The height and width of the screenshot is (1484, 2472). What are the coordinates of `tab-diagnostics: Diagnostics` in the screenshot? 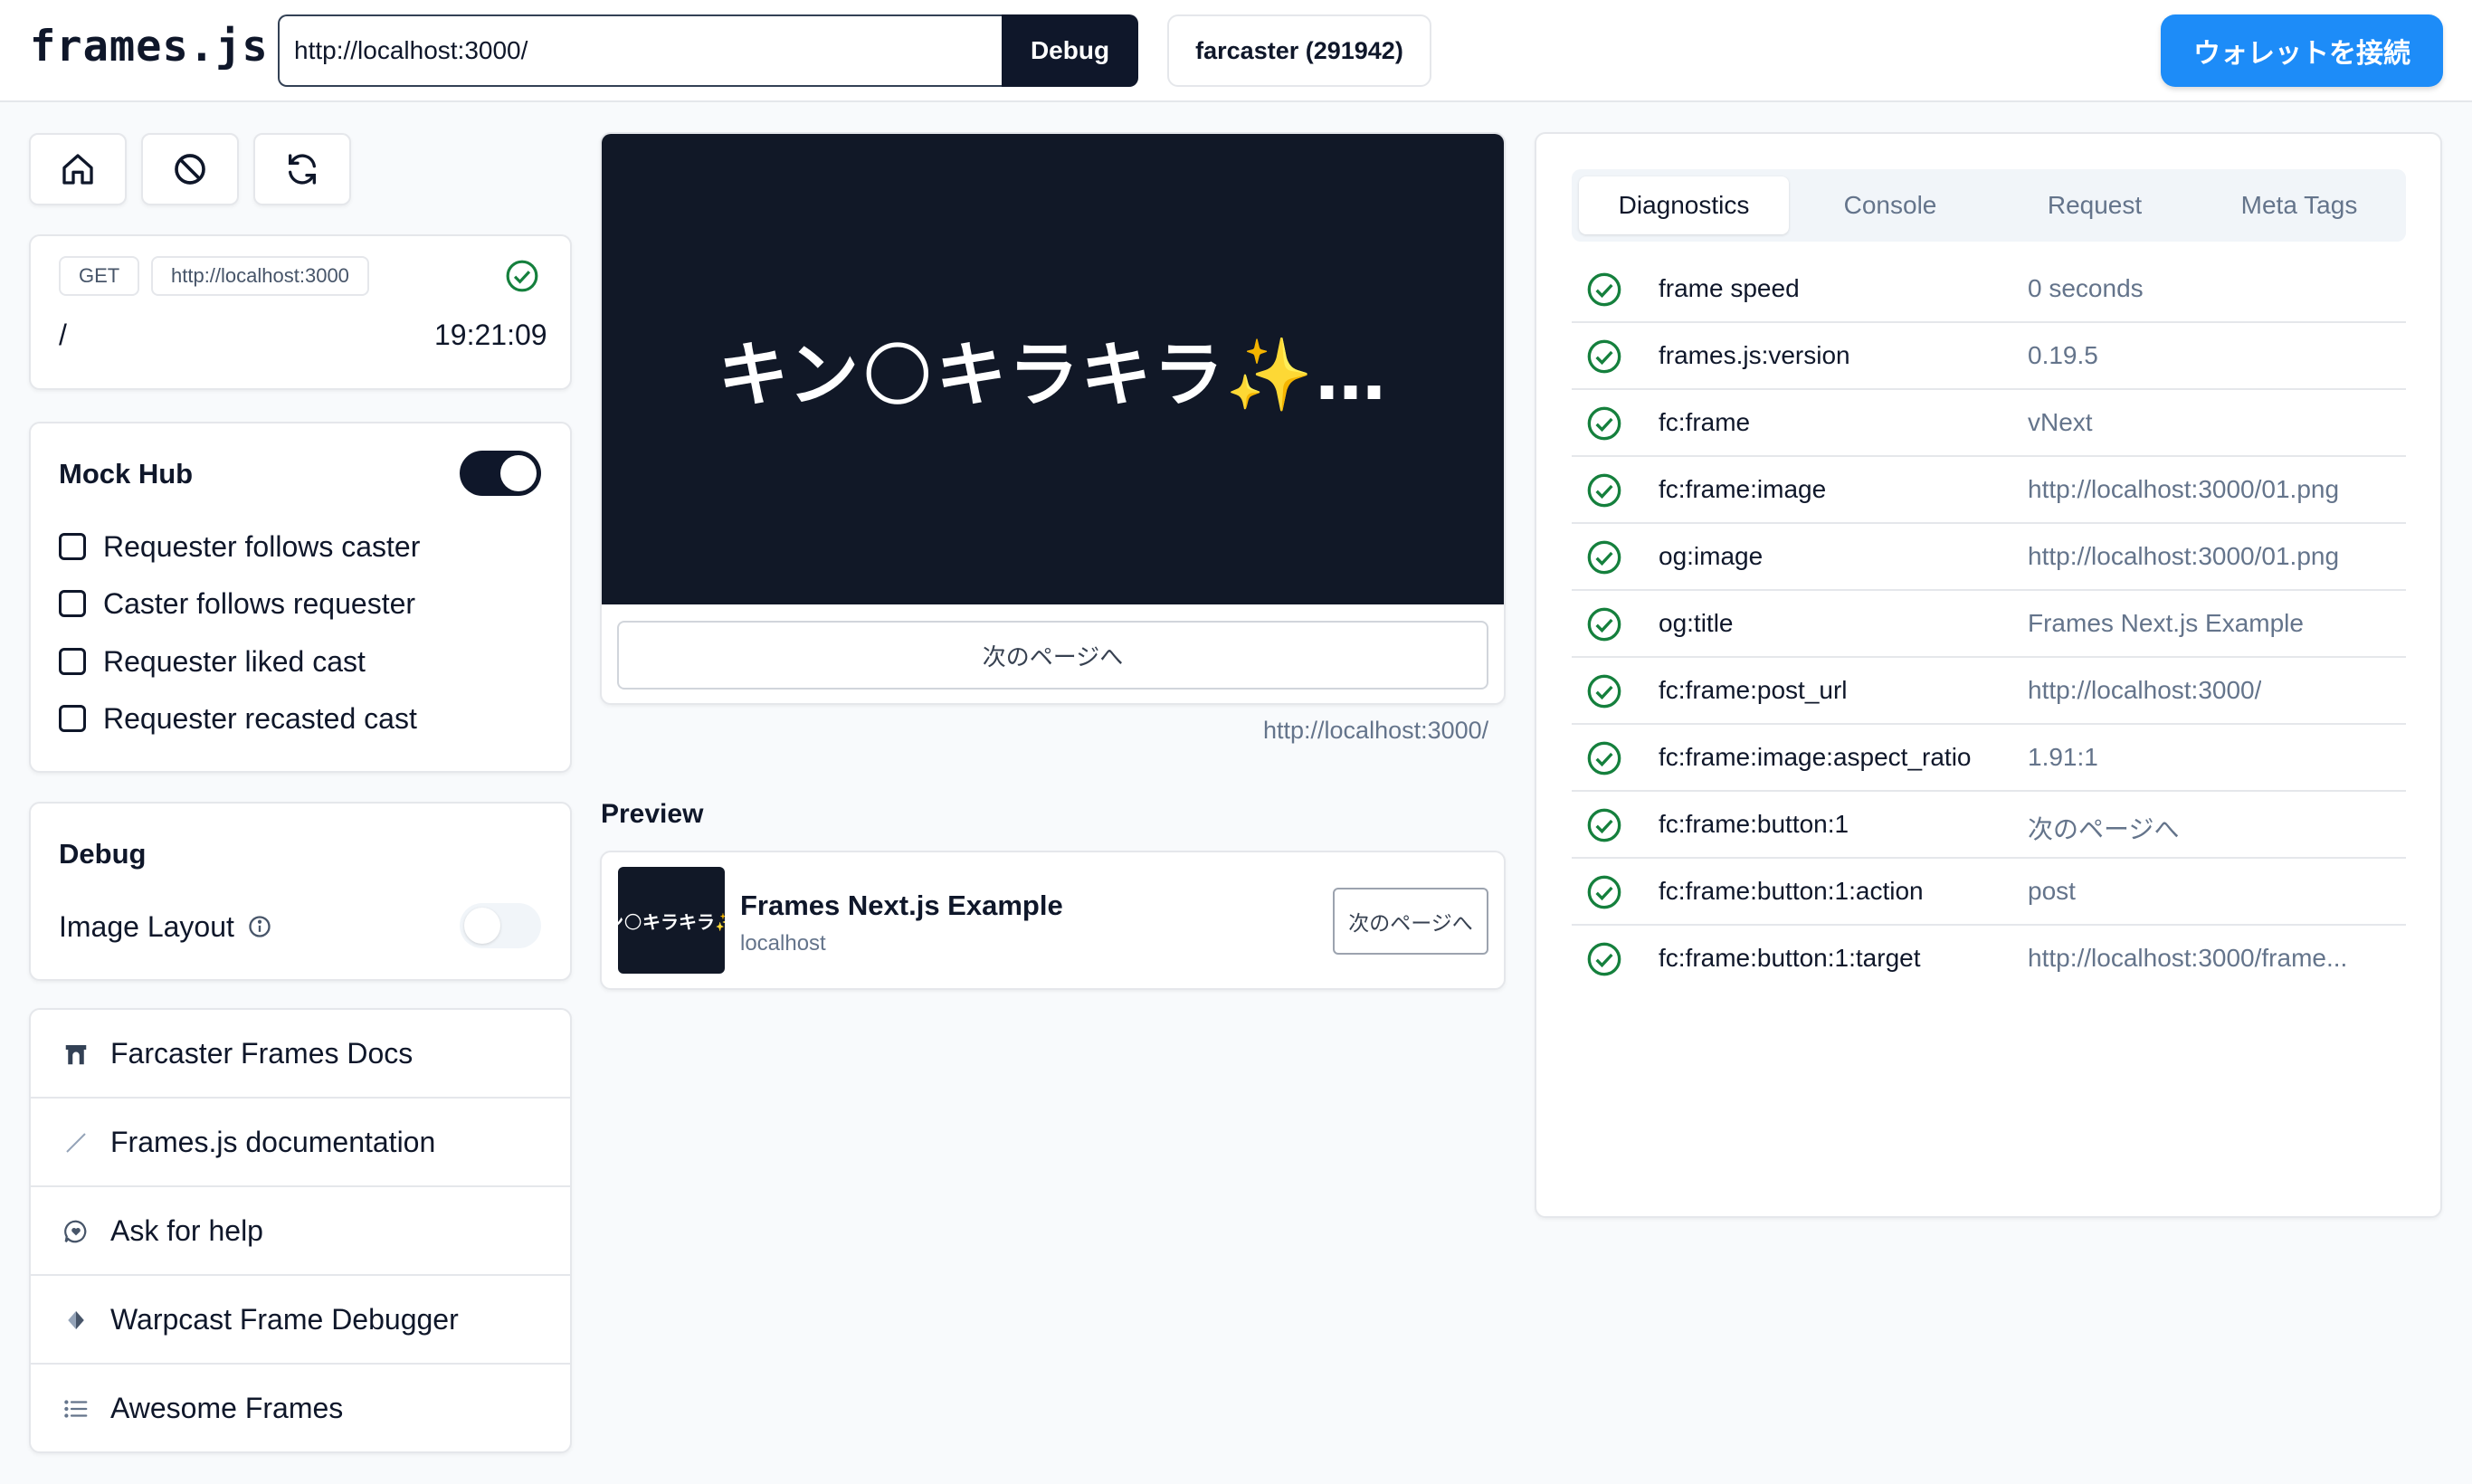 It's located at (1684, 205).